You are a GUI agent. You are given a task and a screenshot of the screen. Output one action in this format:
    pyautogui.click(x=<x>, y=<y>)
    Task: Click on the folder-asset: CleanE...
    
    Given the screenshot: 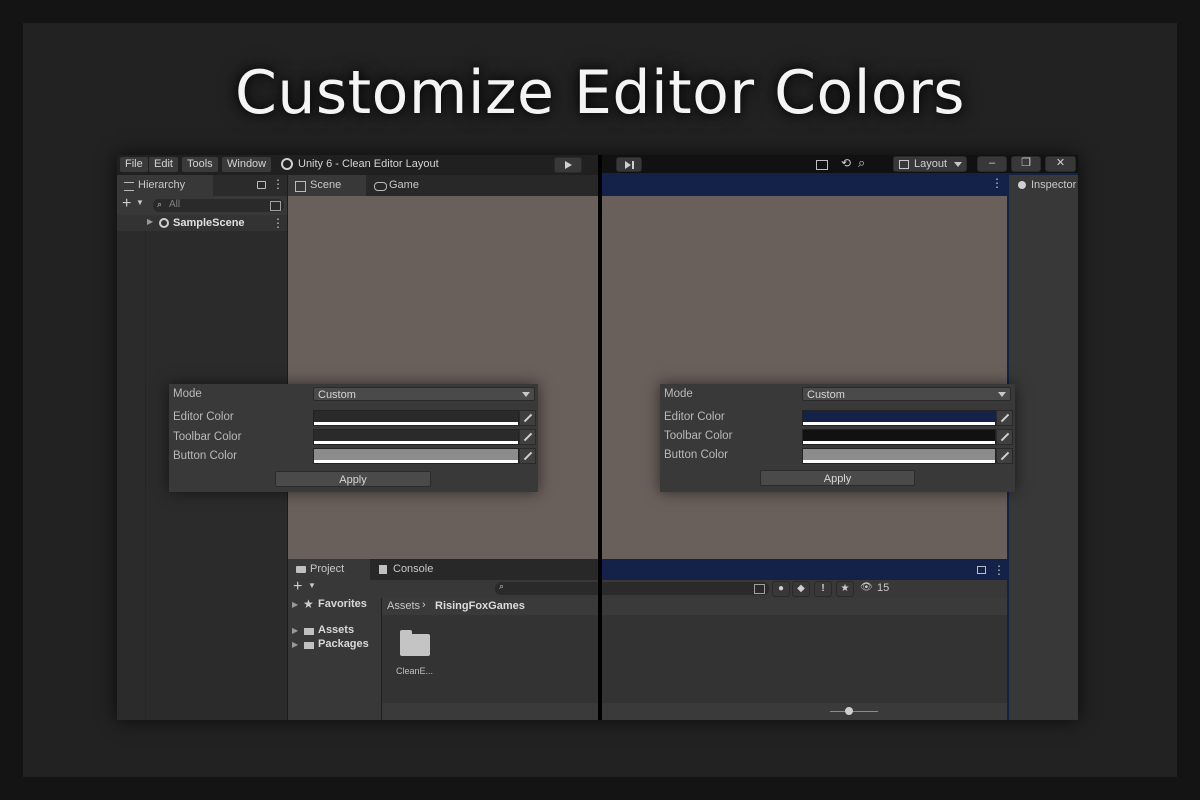 What is the action you would take?
    pyautogui.click(x=416, y=654)
    